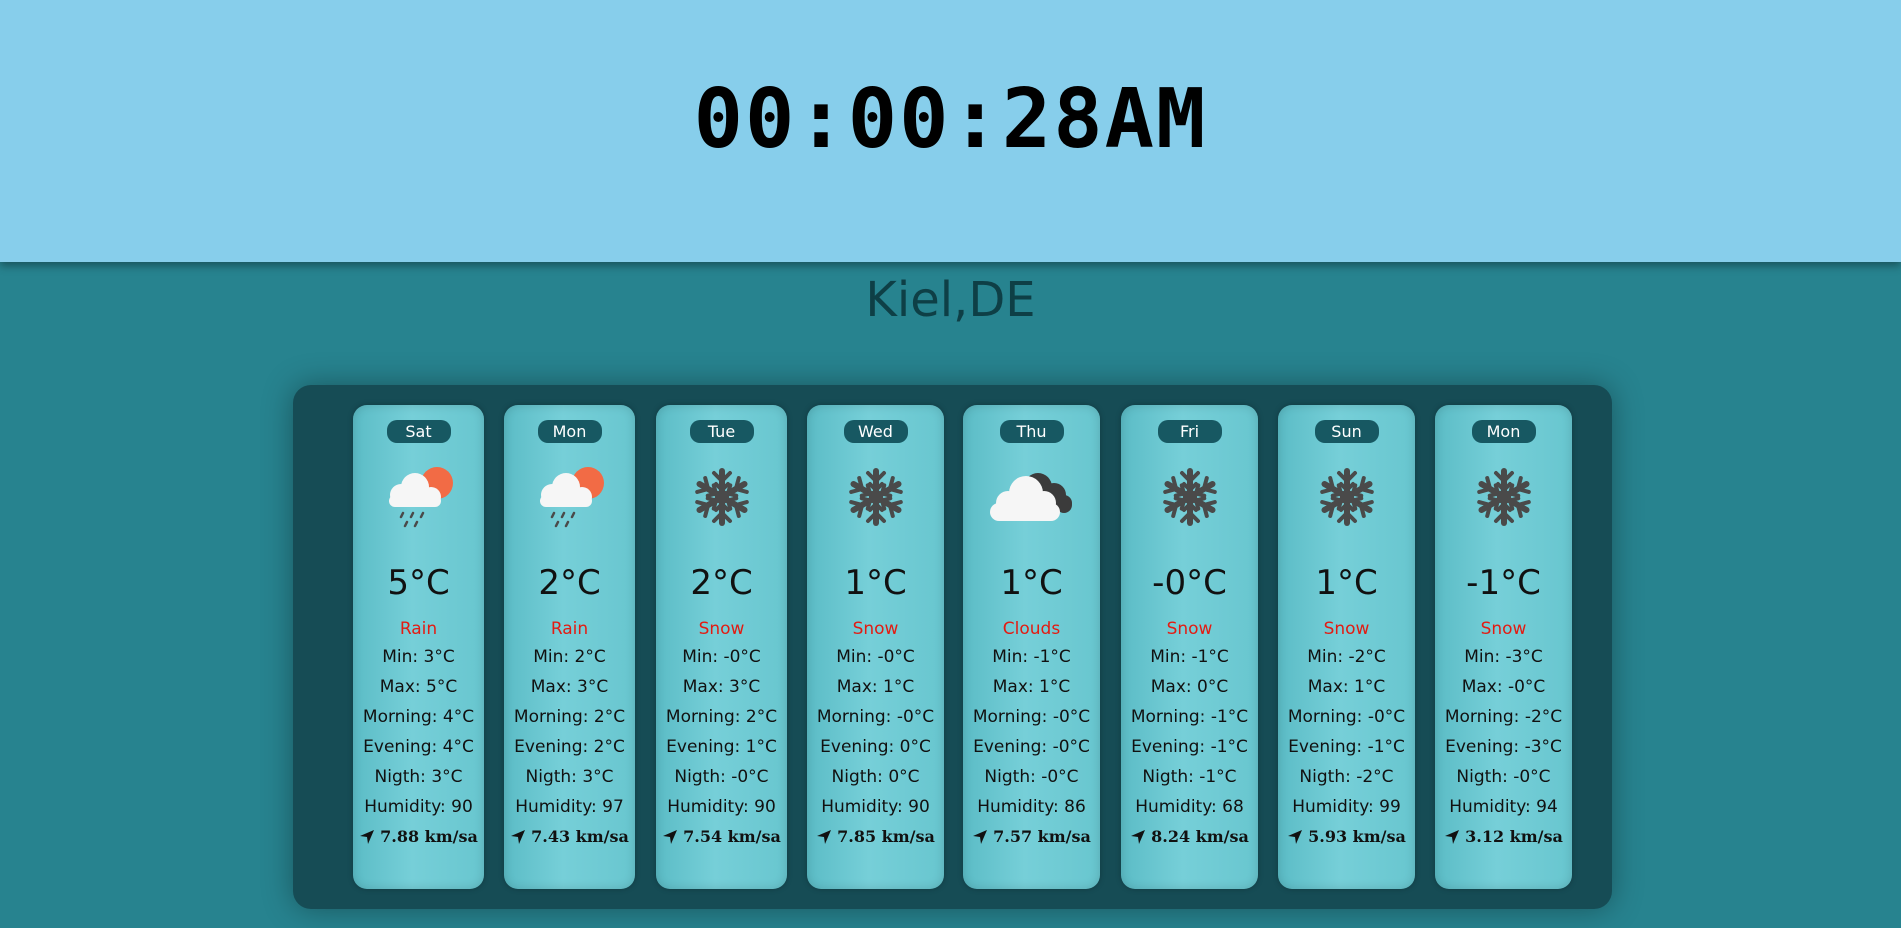 This screenshot has width=1901, height=928. I want to click on min-temp: Min: -2°C, so click(1346, 657).